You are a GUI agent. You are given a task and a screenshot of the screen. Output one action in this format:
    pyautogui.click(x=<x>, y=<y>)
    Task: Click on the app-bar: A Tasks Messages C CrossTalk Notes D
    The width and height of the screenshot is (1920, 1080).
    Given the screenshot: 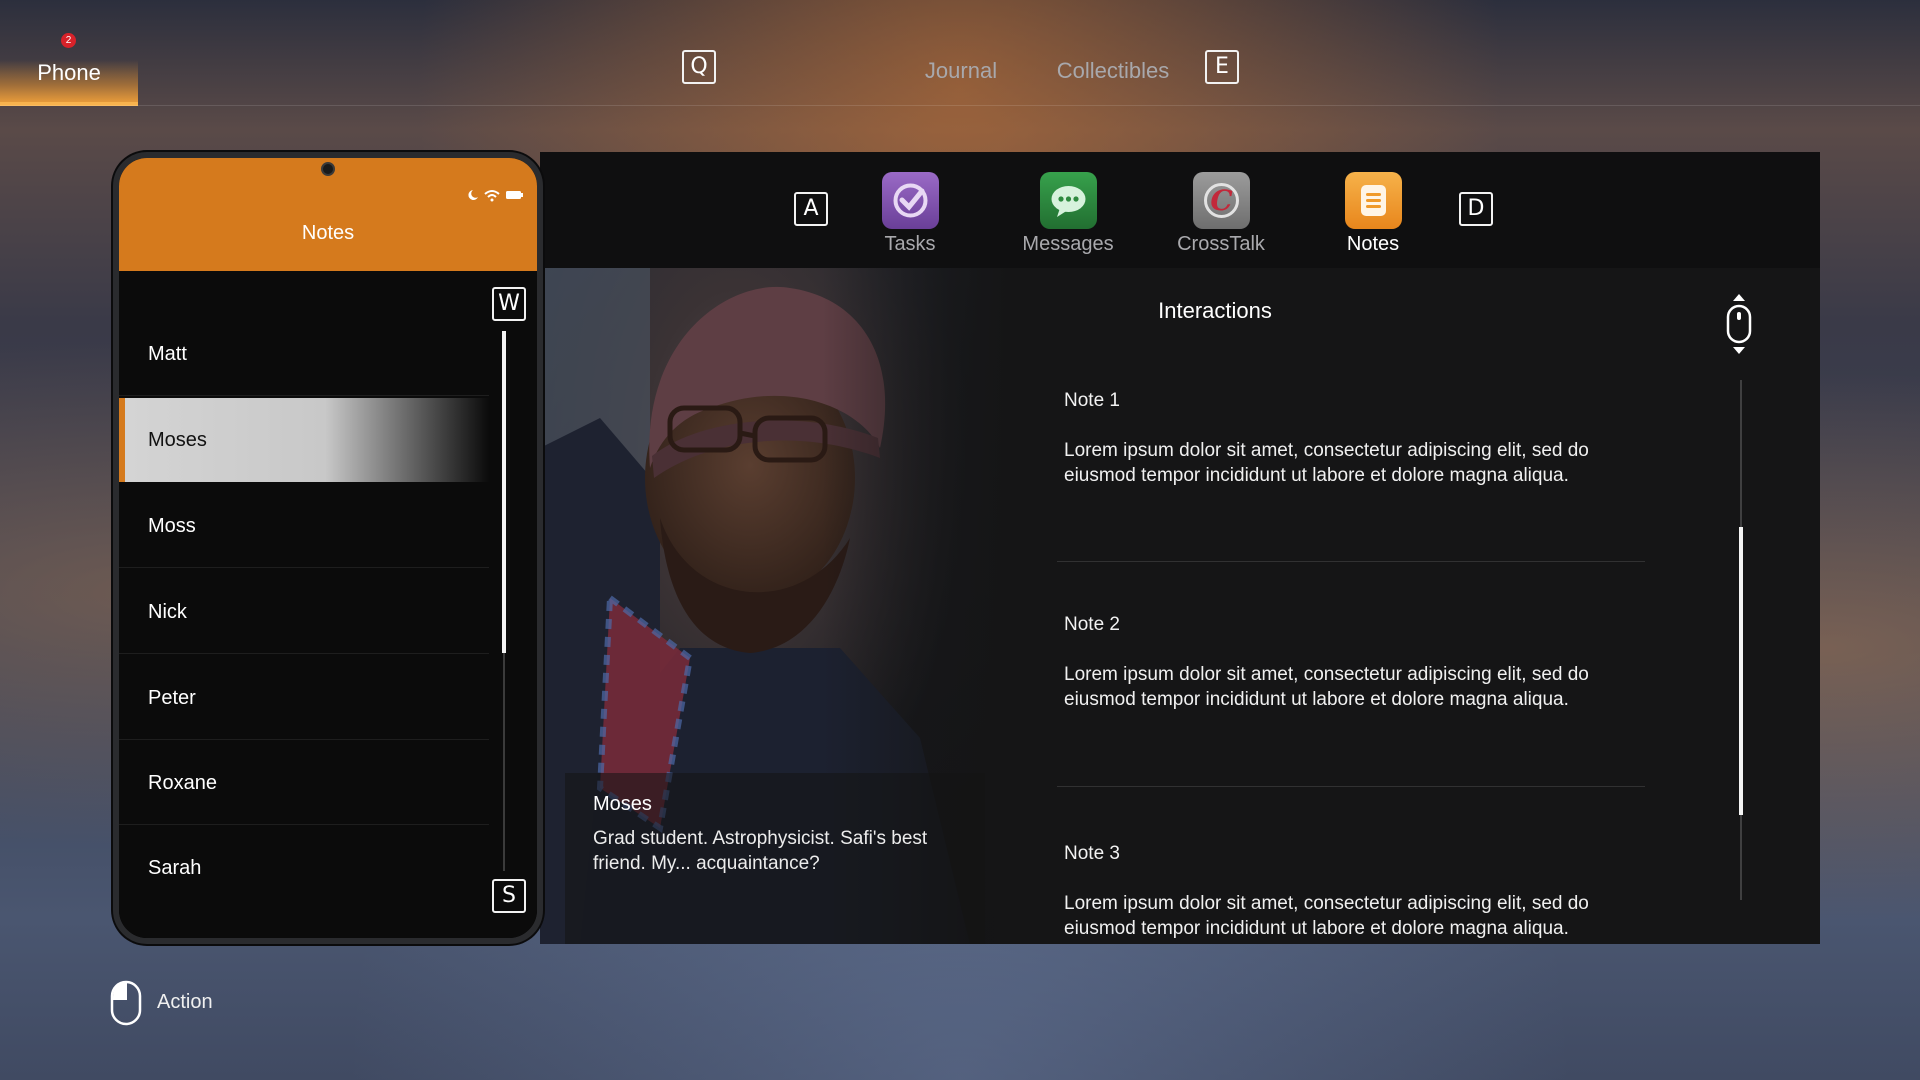 What is the action you would take?
    pyautogui.click(x=1180, y=210)
    